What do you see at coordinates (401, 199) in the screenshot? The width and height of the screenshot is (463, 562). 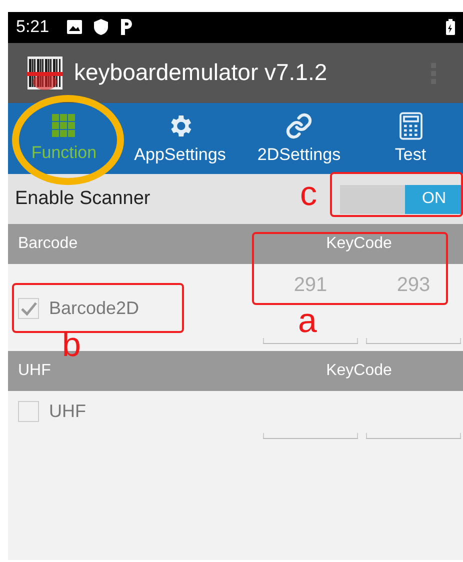 I see `scanner-switch: ON` at bounding box center [401, 199].